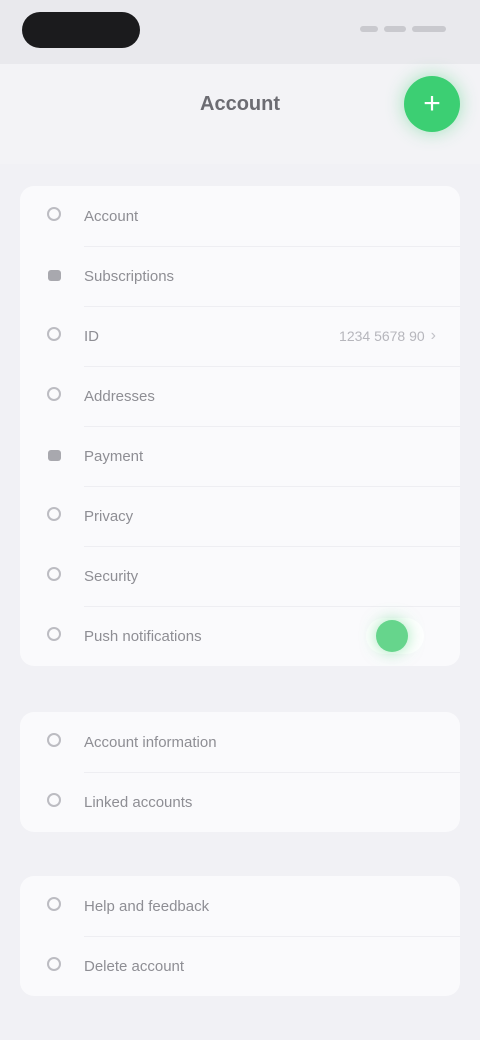 This screenshot has width=480, height=1040. I want to click on info-icon, so click(54, 742).